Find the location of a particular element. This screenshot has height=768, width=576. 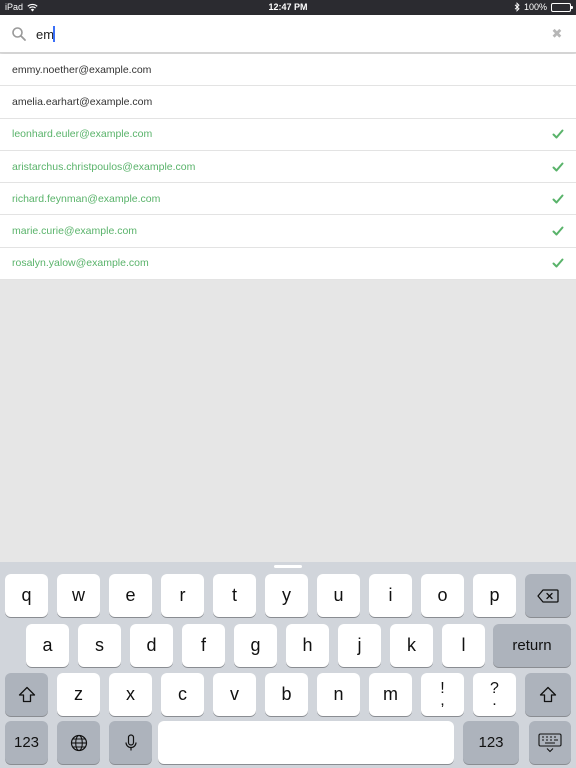

key-m: m is located at coordinates (390, 694).